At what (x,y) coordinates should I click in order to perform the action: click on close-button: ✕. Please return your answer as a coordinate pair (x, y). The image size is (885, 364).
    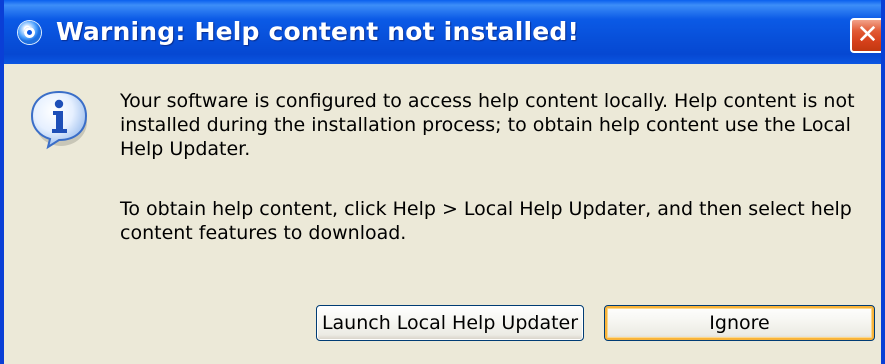
    Looking at the image, I should click on (865, 35).